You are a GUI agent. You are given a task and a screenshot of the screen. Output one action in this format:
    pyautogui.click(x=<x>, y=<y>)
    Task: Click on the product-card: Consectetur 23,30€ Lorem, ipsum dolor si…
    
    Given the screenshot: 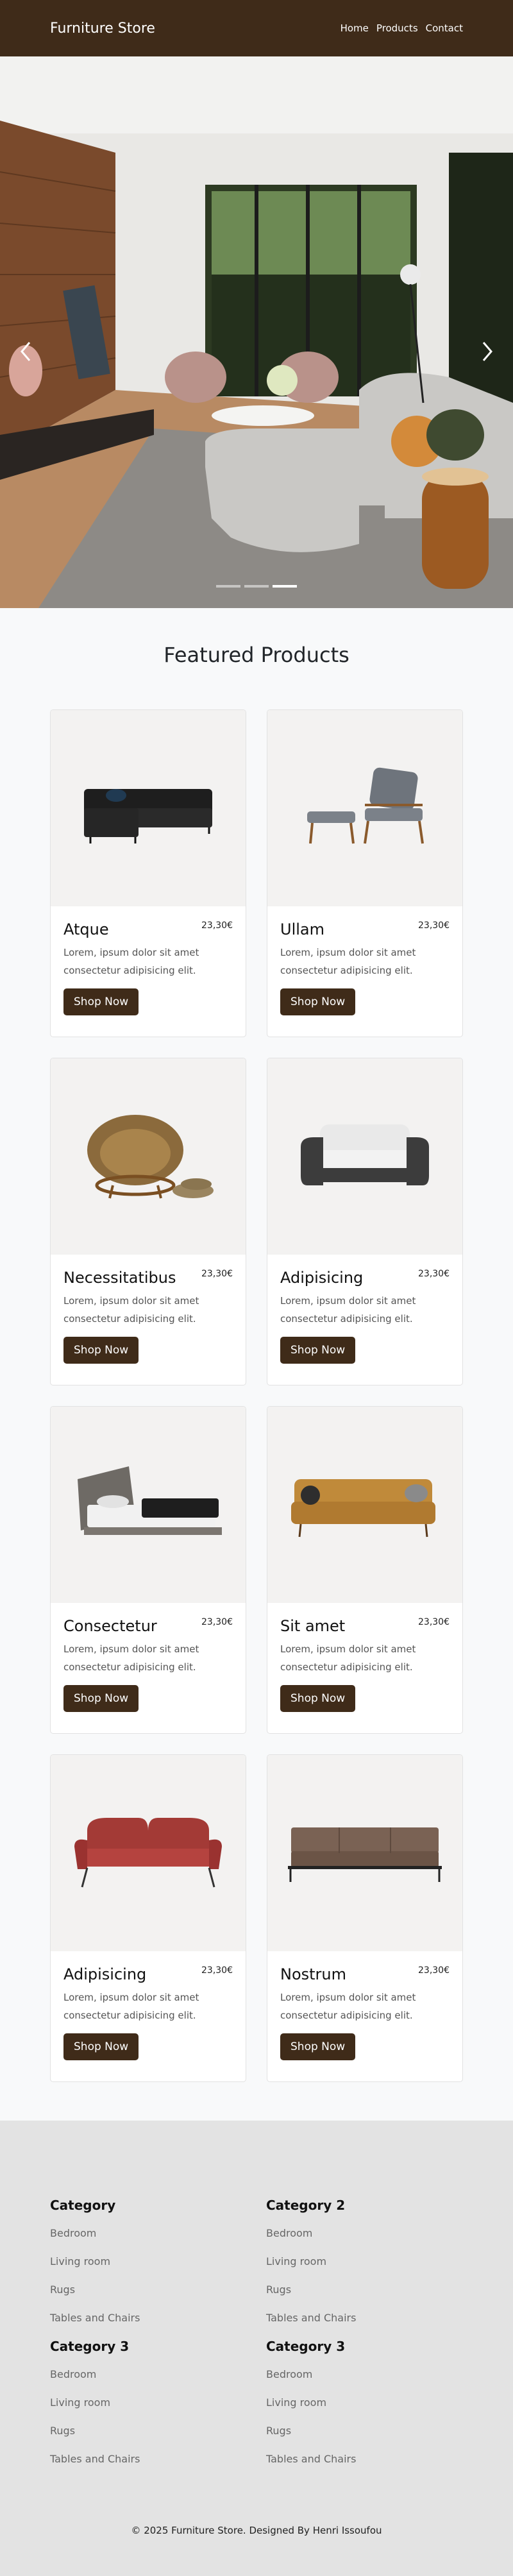 What is the action you would take?
    pyautogui.click(x=148, y=1570)
    